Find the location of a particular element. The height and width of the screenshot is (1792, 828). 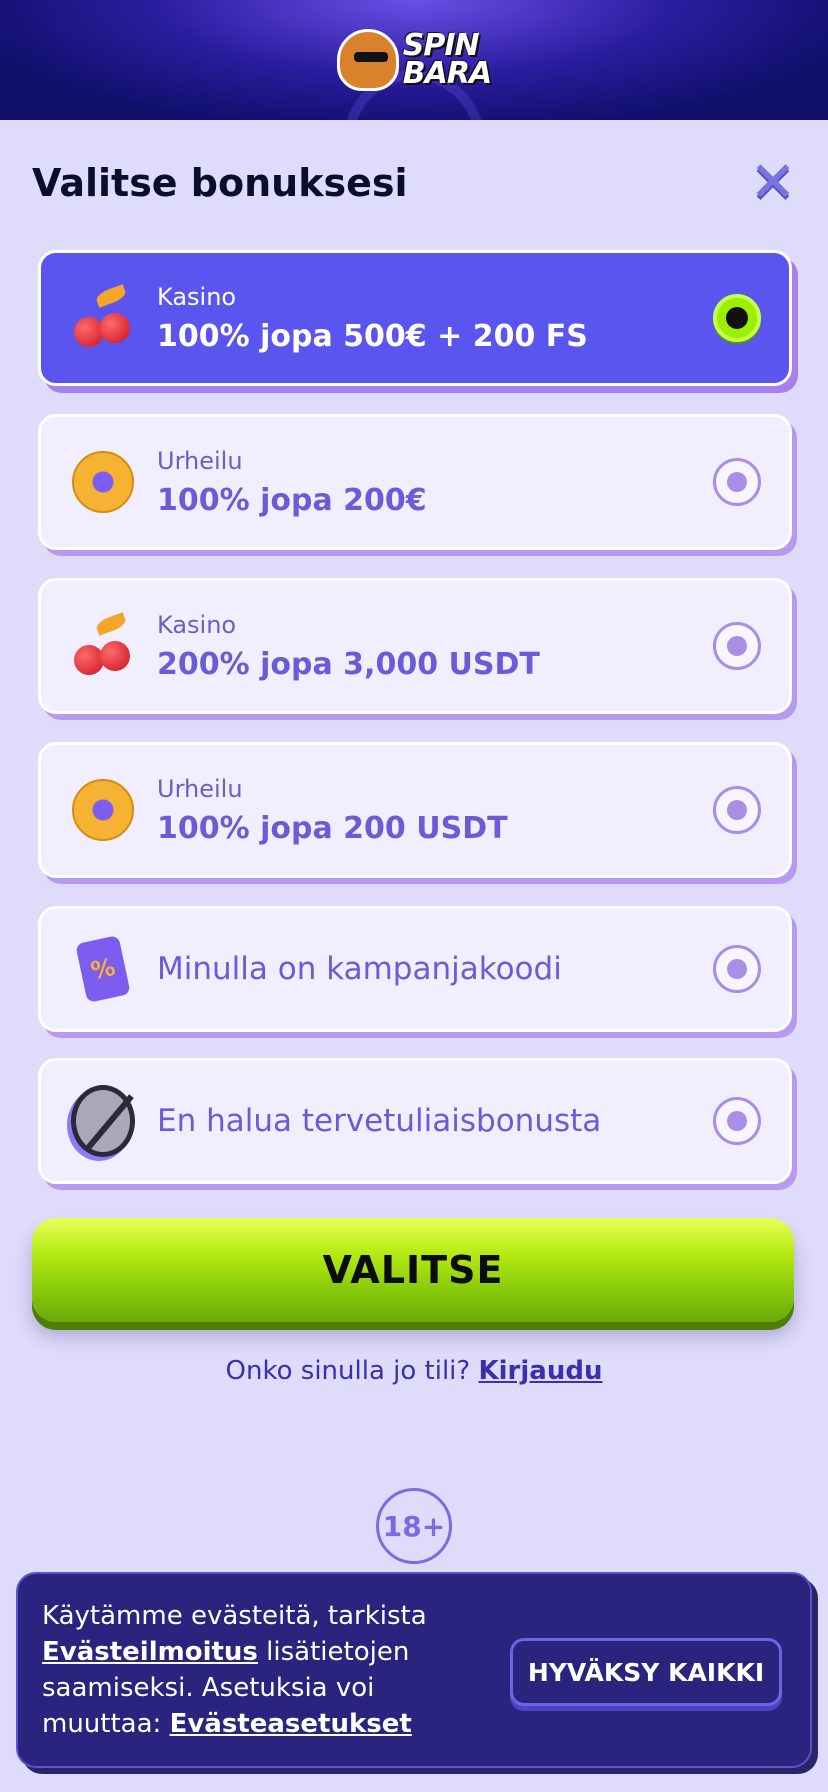

bonus-option-sport-usdt: Urheilu 100% jopa 200 USDT is located at coordinates (415, 810).